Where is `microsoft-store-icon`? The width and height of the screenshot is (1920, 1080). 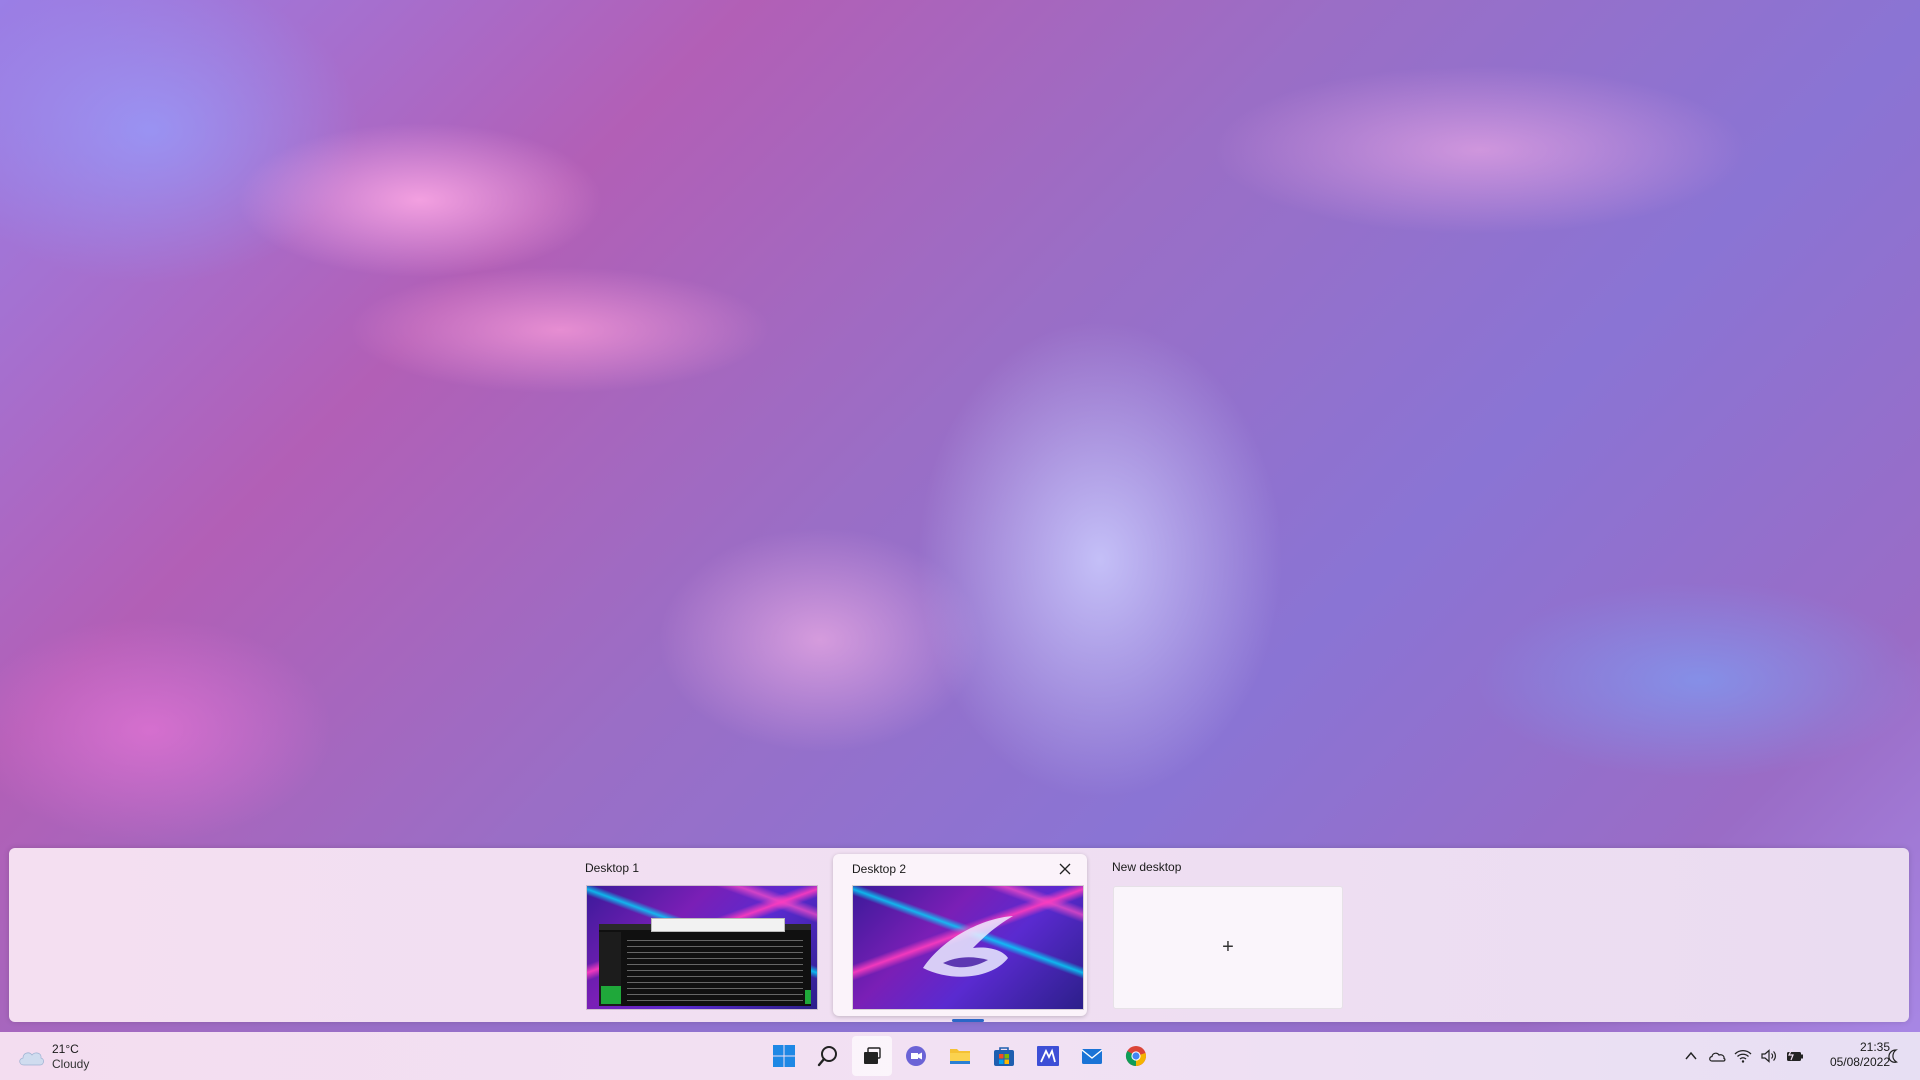 microsoft-store-icon is located at coordinates (1004, 1056).